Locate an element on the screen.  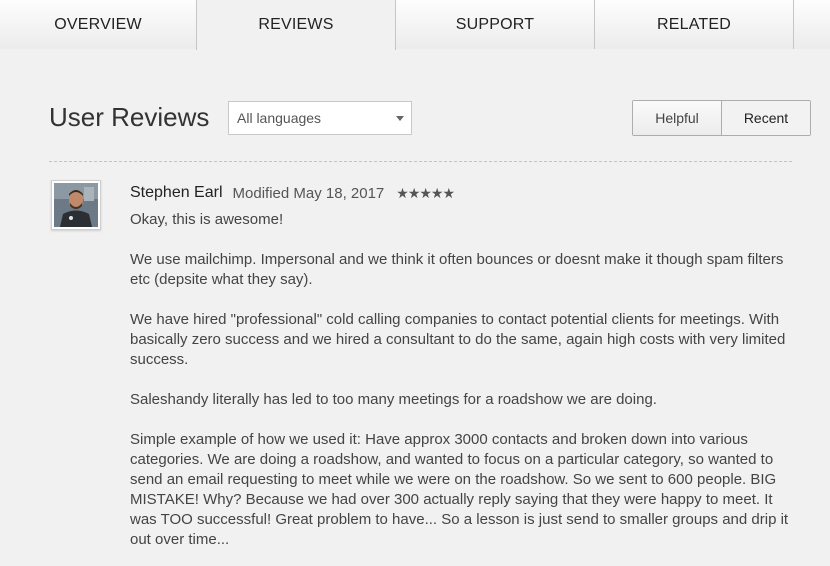
review-meta: Stephen Earl Modified May 18, 2017 ★★★★★ is located at coordinates (465, 193).